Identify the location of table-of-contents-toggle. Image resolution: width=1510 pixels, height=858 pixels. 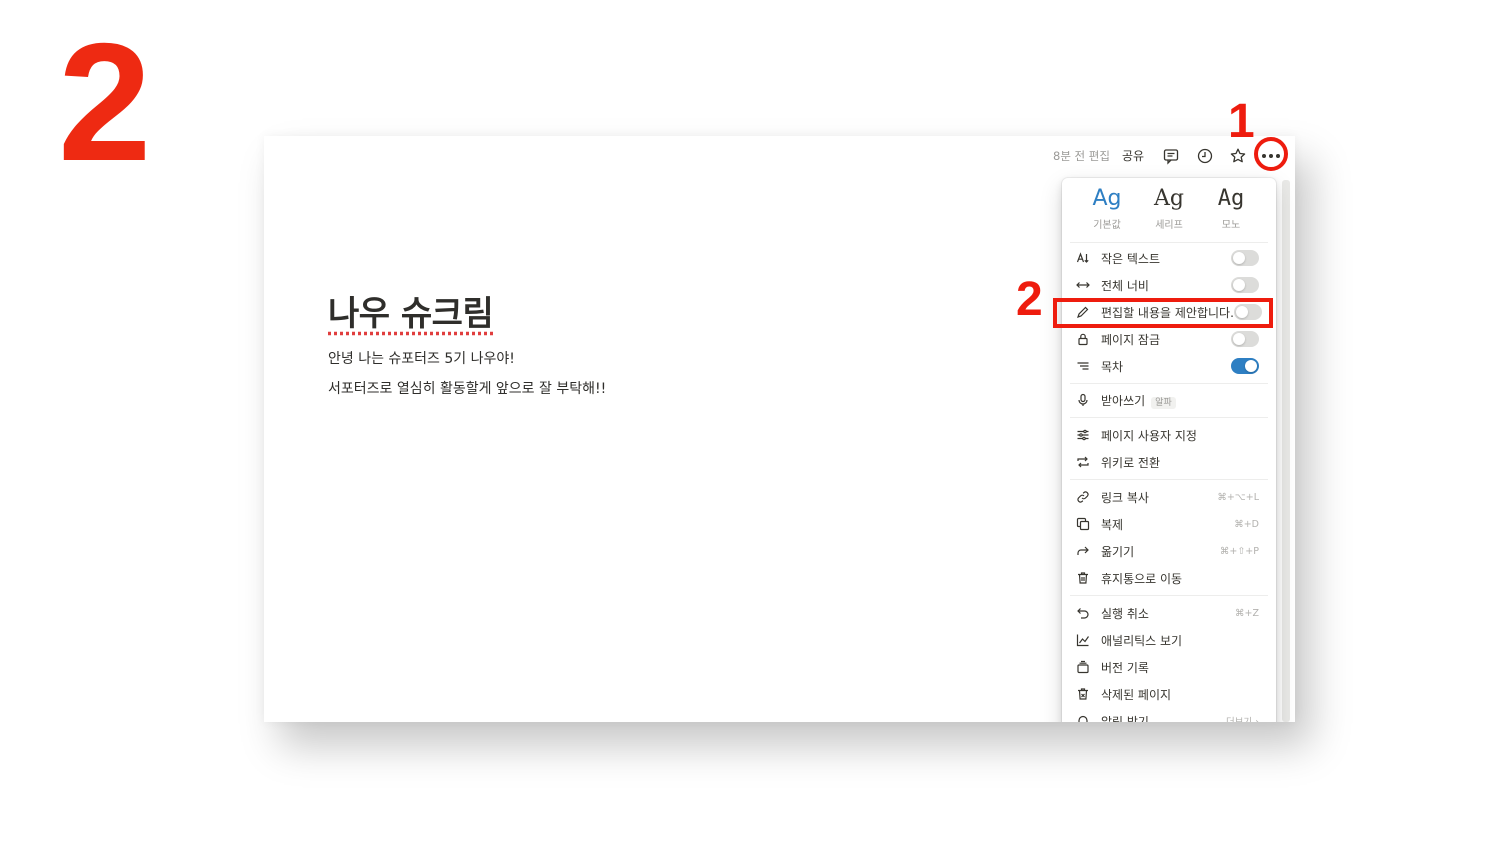
(1245, 366).